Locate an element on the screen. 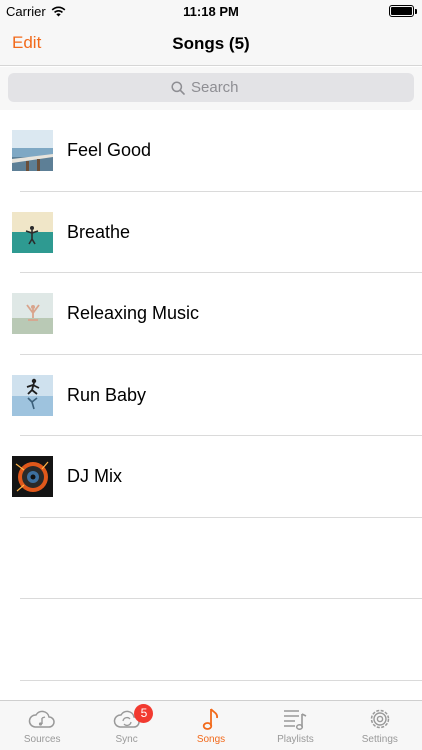 The width and height of the screenshot is (422, 750). cloud-music-icon is located at coordinates (41, 719).